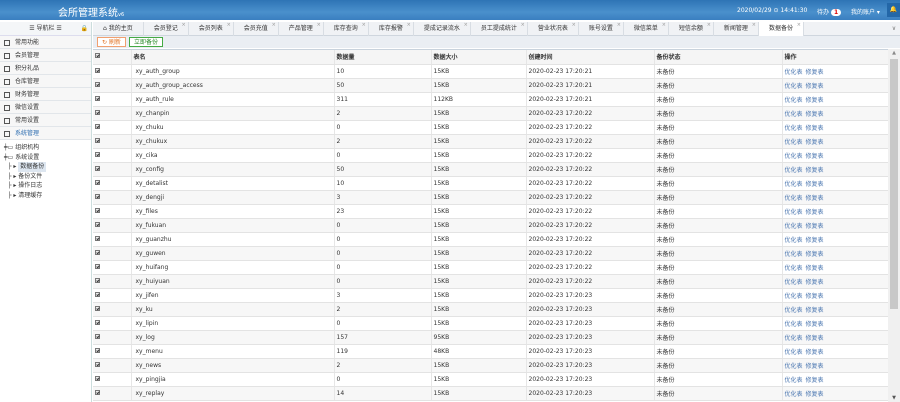 This screenshot has width=900, height=402. I want to click on tree-item: ├ ▸ 备份文件, so click(47, 177).